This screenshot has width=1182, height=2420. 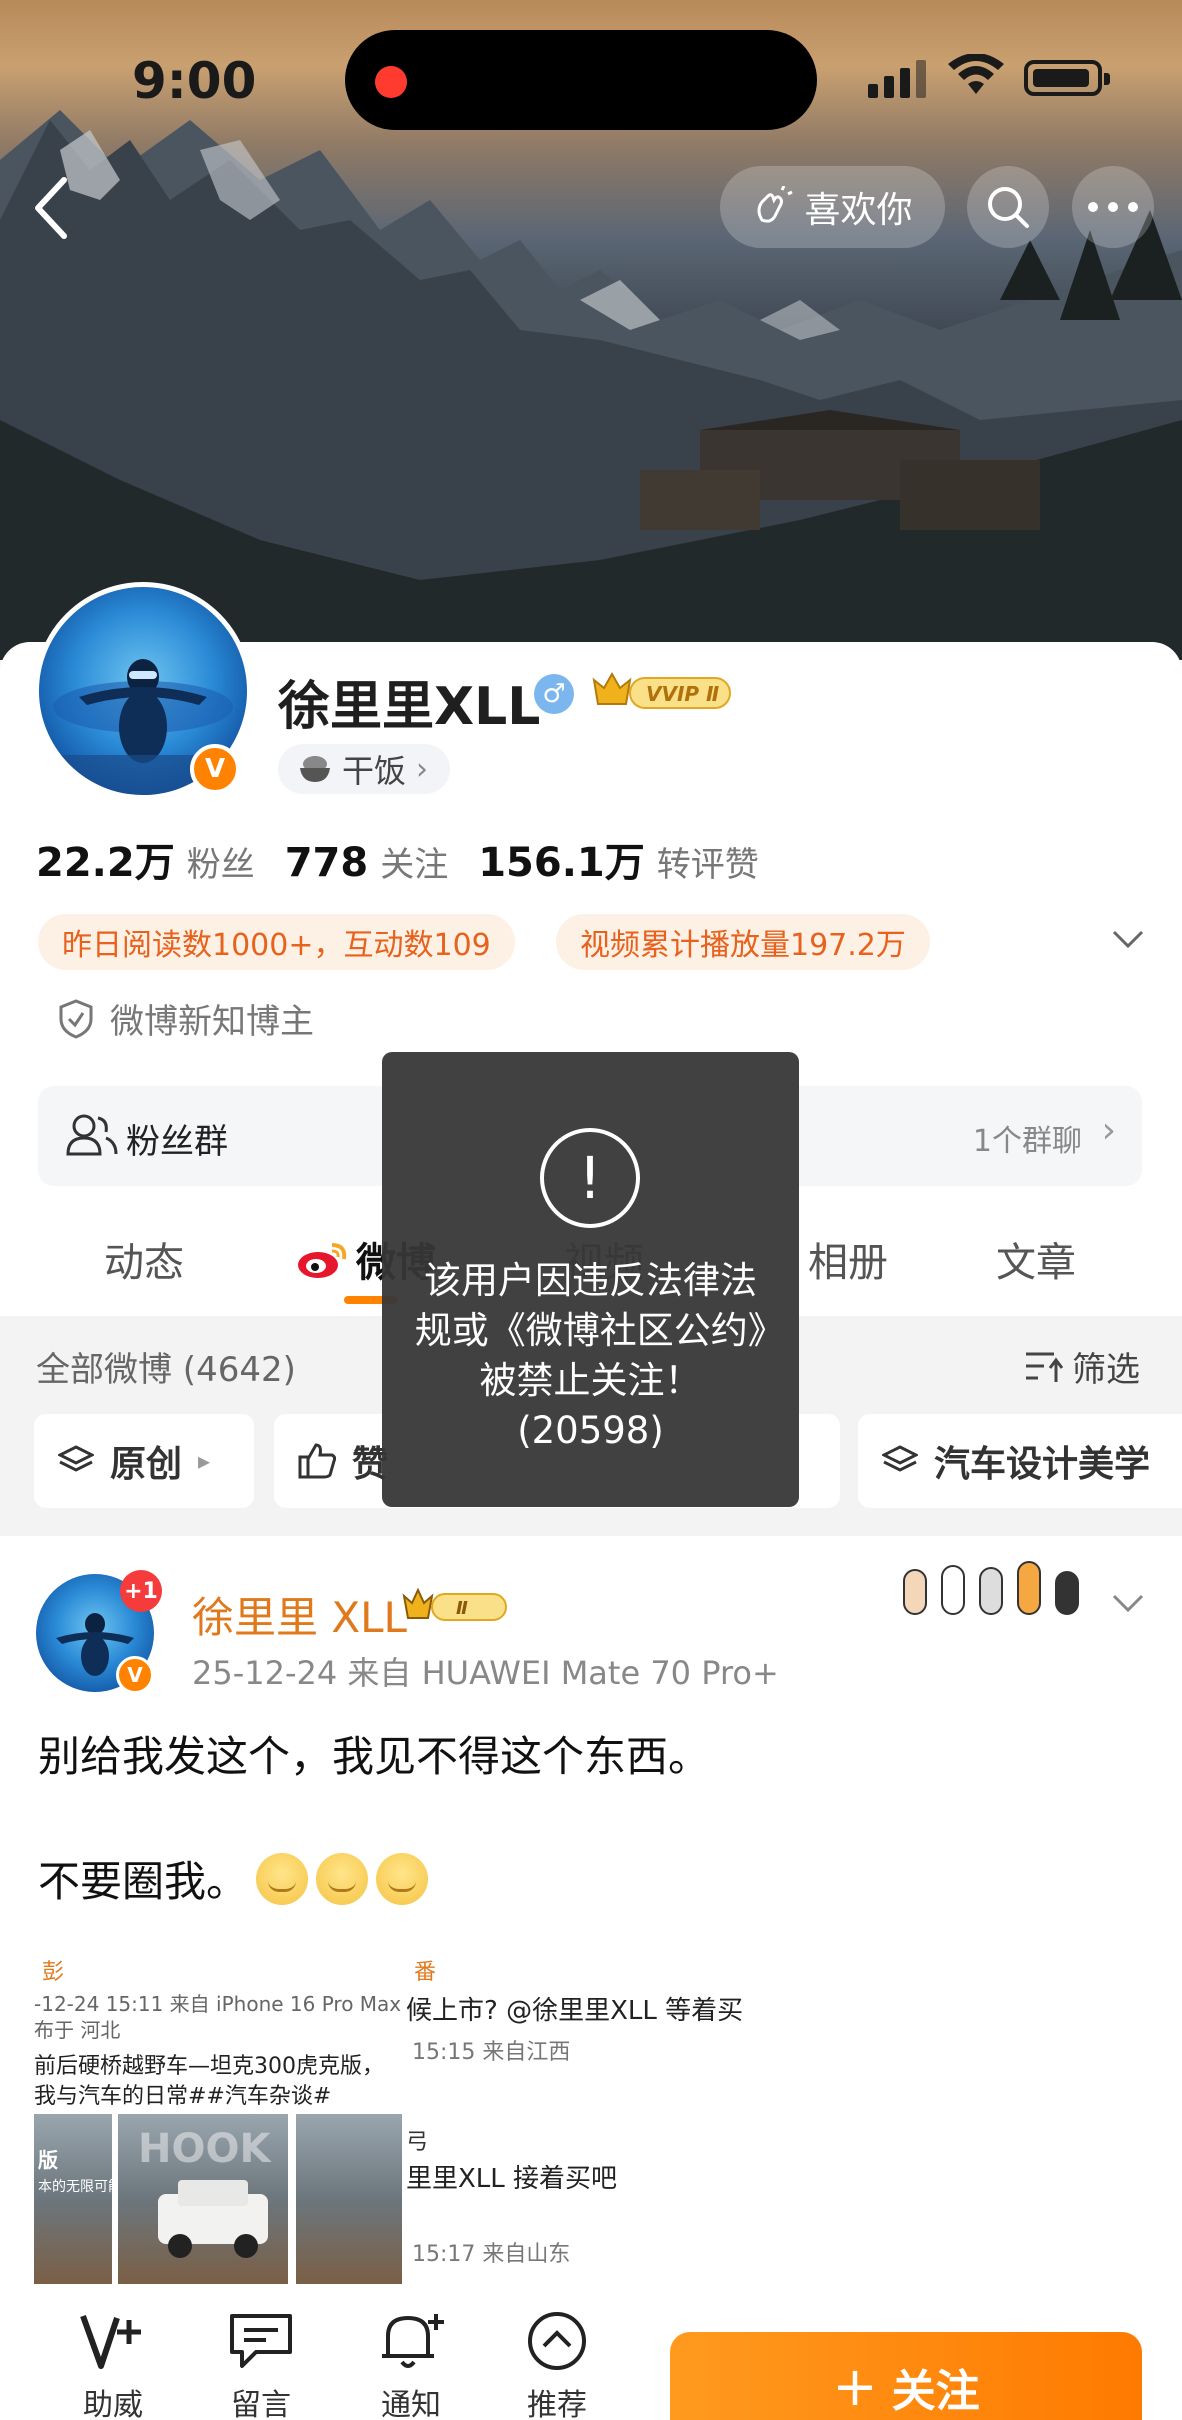 I want to click on stat-value: 778, so click(x=326, y=863).